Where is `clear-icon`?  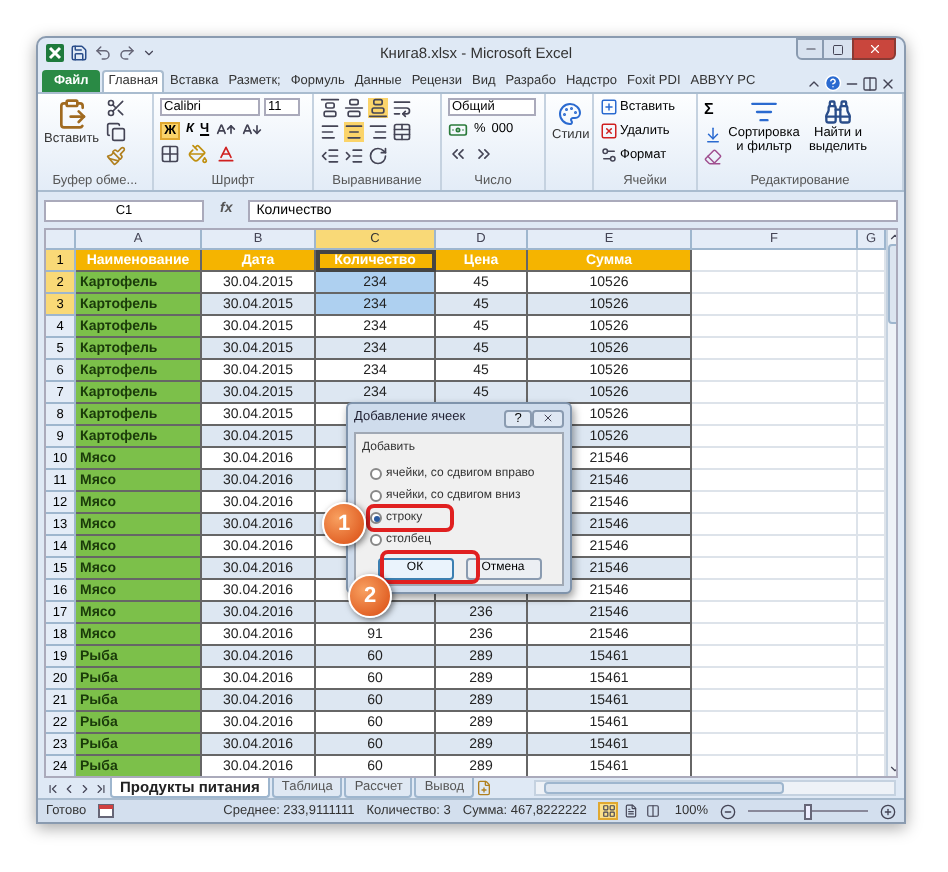 clear-icon is located at coordinates (713, 157).